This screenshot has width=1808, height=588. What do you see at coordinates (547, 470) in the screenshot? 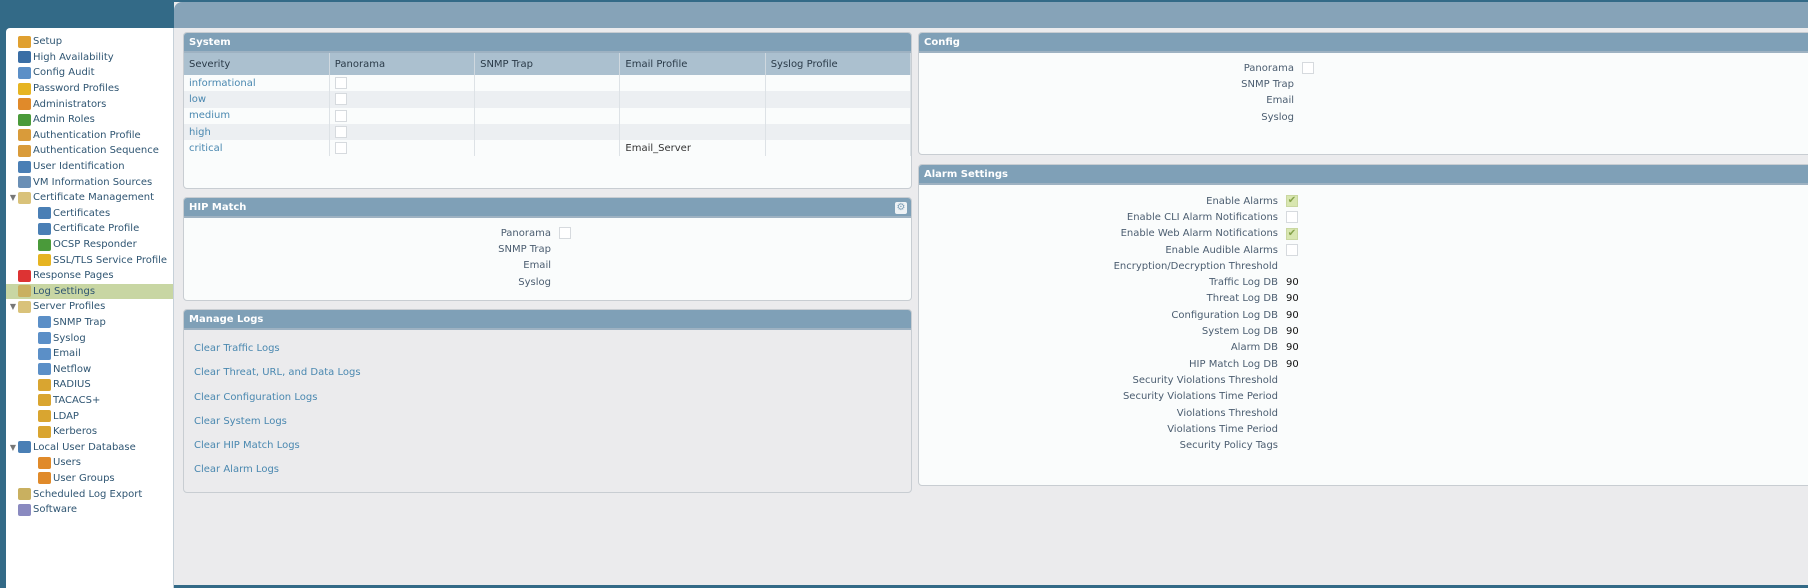
I see `clear-log-link: Clear Alarm Logs` at bounding box center [547, 470].